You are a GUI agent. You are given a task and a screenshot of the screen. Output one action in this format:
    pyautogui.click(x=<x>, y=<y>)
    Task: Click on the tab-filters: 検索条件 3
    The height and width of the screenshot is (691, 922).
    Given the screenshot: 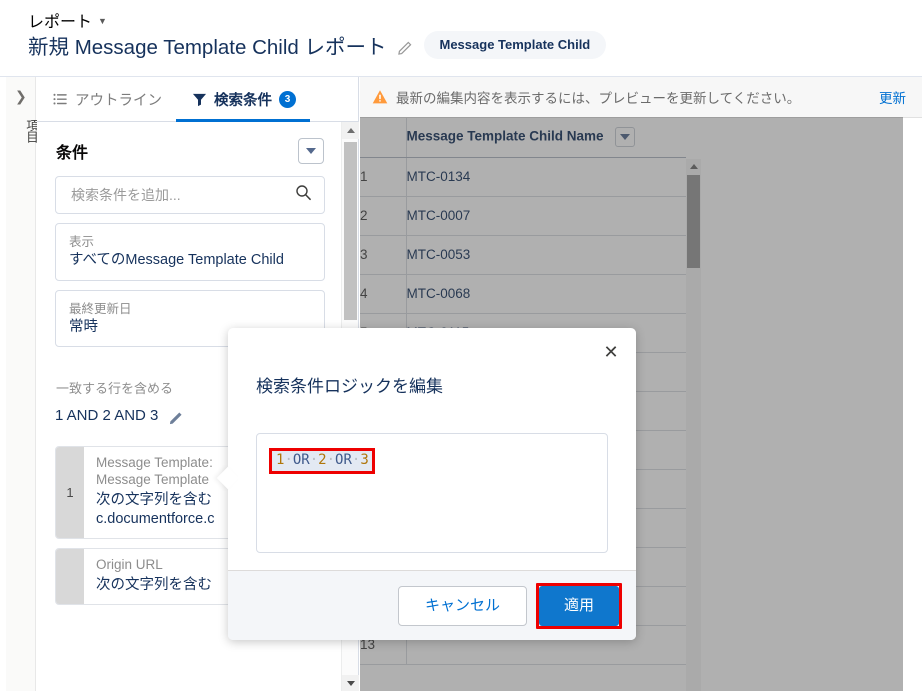 What is the action you would take?
    pyautogui.click(x=243, y=99)
    